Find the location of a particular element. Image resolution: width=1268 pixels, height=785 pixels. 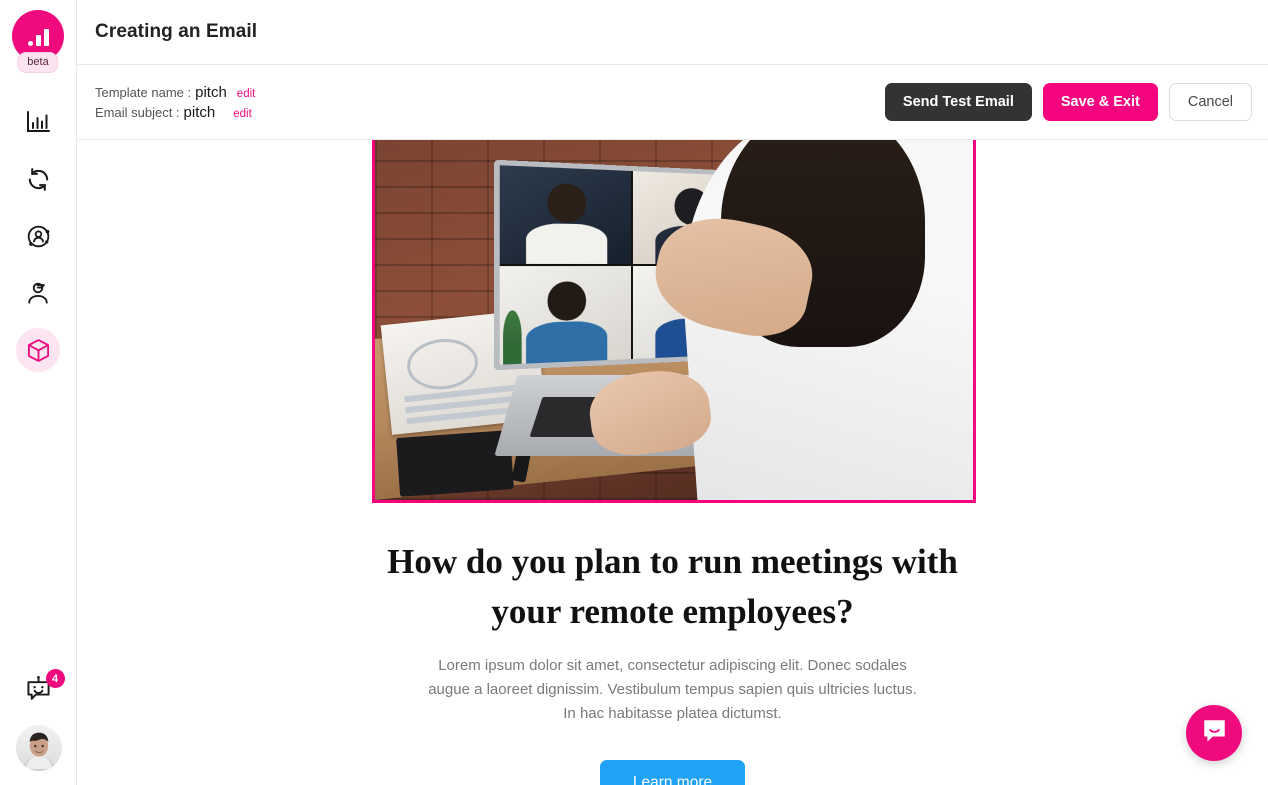

avatar-photo is located at coordinates (38, 748).